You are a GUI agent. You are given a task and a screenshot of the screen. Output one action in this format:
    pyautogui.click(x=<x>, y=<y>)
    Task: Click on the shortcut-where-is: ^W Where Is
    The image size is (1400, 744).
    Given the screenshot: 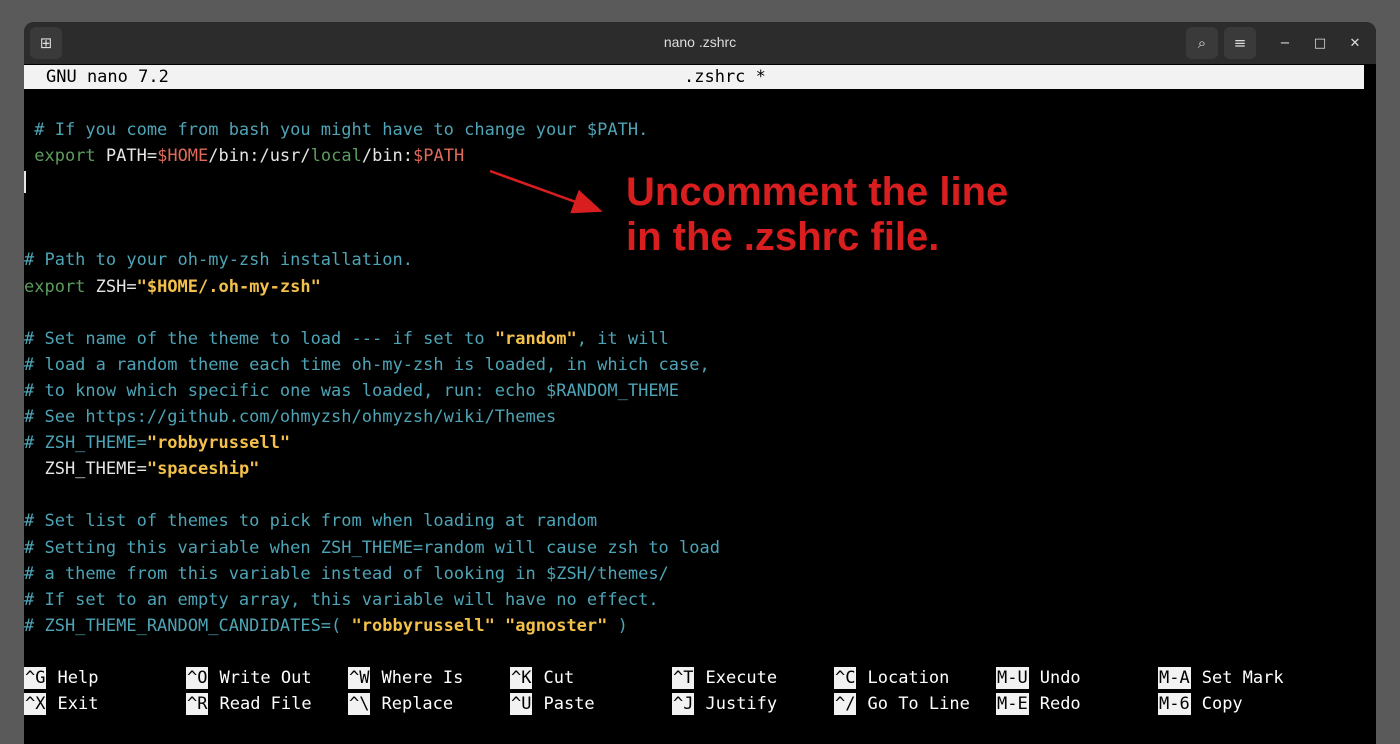 What is the action you would take?
    pyautogui.click(x=405, y=678)
    